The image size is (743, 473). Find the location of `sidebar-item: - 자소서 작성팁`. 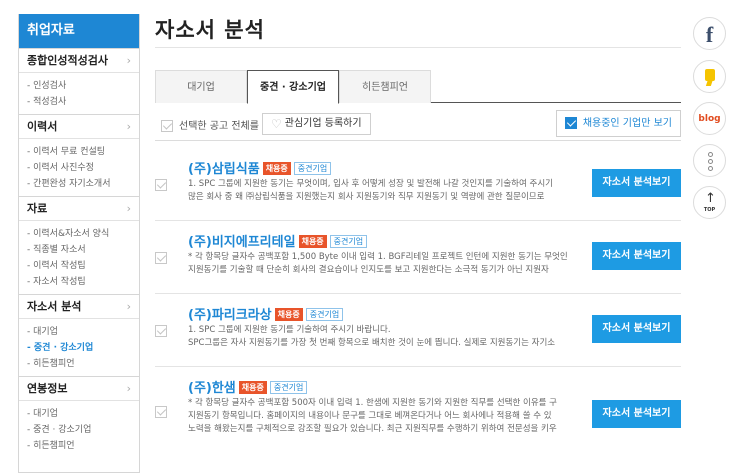

sidebar-item: - 자소서 작성팁 is located at coordinates (83, 282).